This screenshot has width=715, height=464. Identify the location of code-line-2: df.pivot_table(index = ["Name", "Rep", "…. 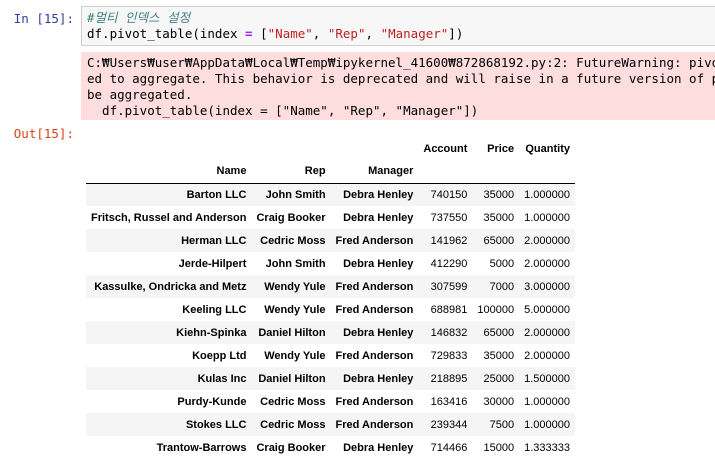
(401, 34).